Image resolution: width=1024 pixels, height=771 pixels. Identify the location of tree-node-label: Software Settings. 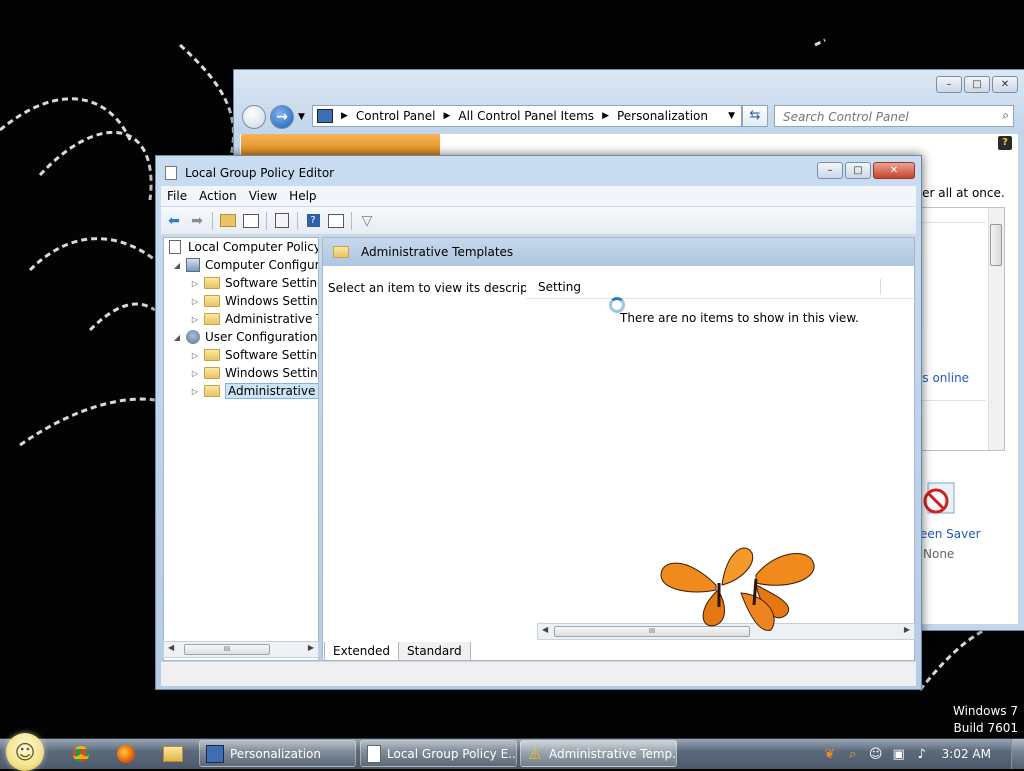
(271, 355).